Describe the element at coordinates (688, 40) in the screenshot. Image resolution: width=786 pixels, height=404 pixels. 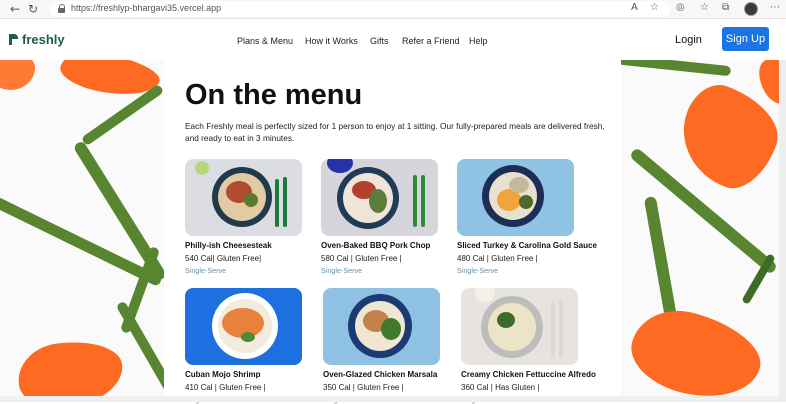
I see `login-link: Login` at that location.